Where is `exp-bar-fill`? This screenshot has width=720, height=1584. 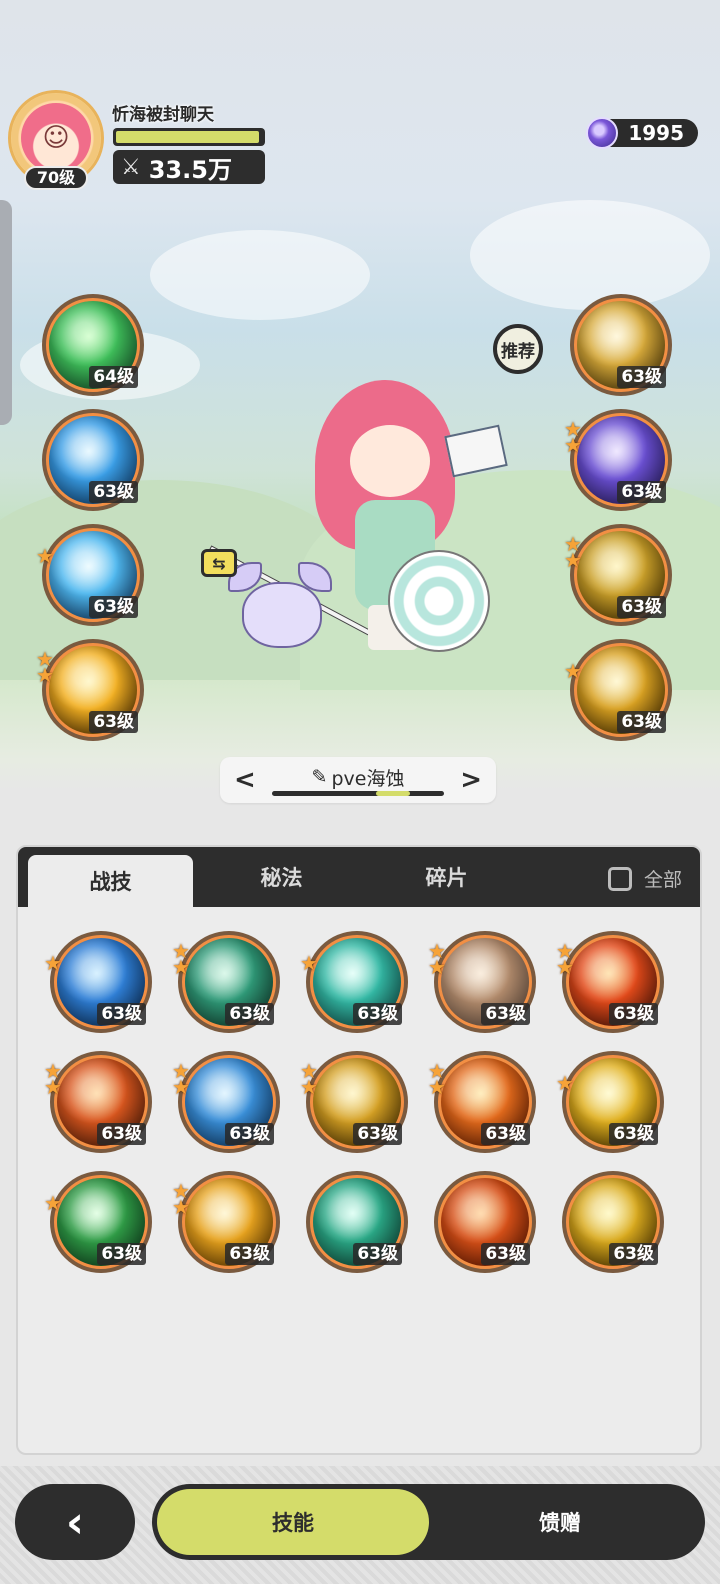
exp-bar-fill is located at coordinates (188, 137).